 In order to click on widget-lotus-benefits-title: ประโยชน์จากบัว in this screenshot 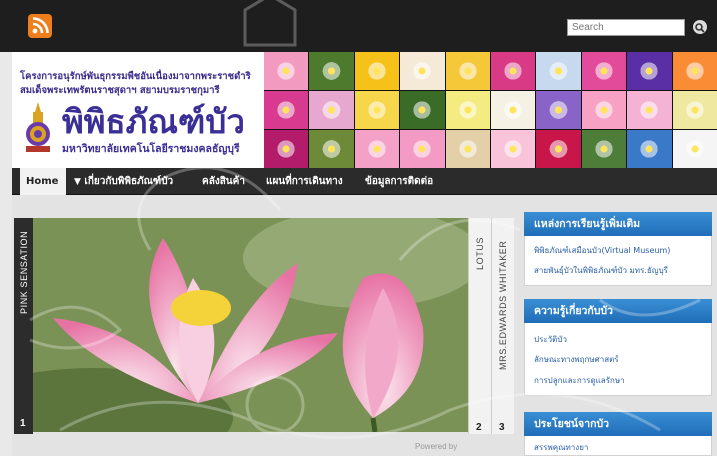, I will do `click(618, 424)`.